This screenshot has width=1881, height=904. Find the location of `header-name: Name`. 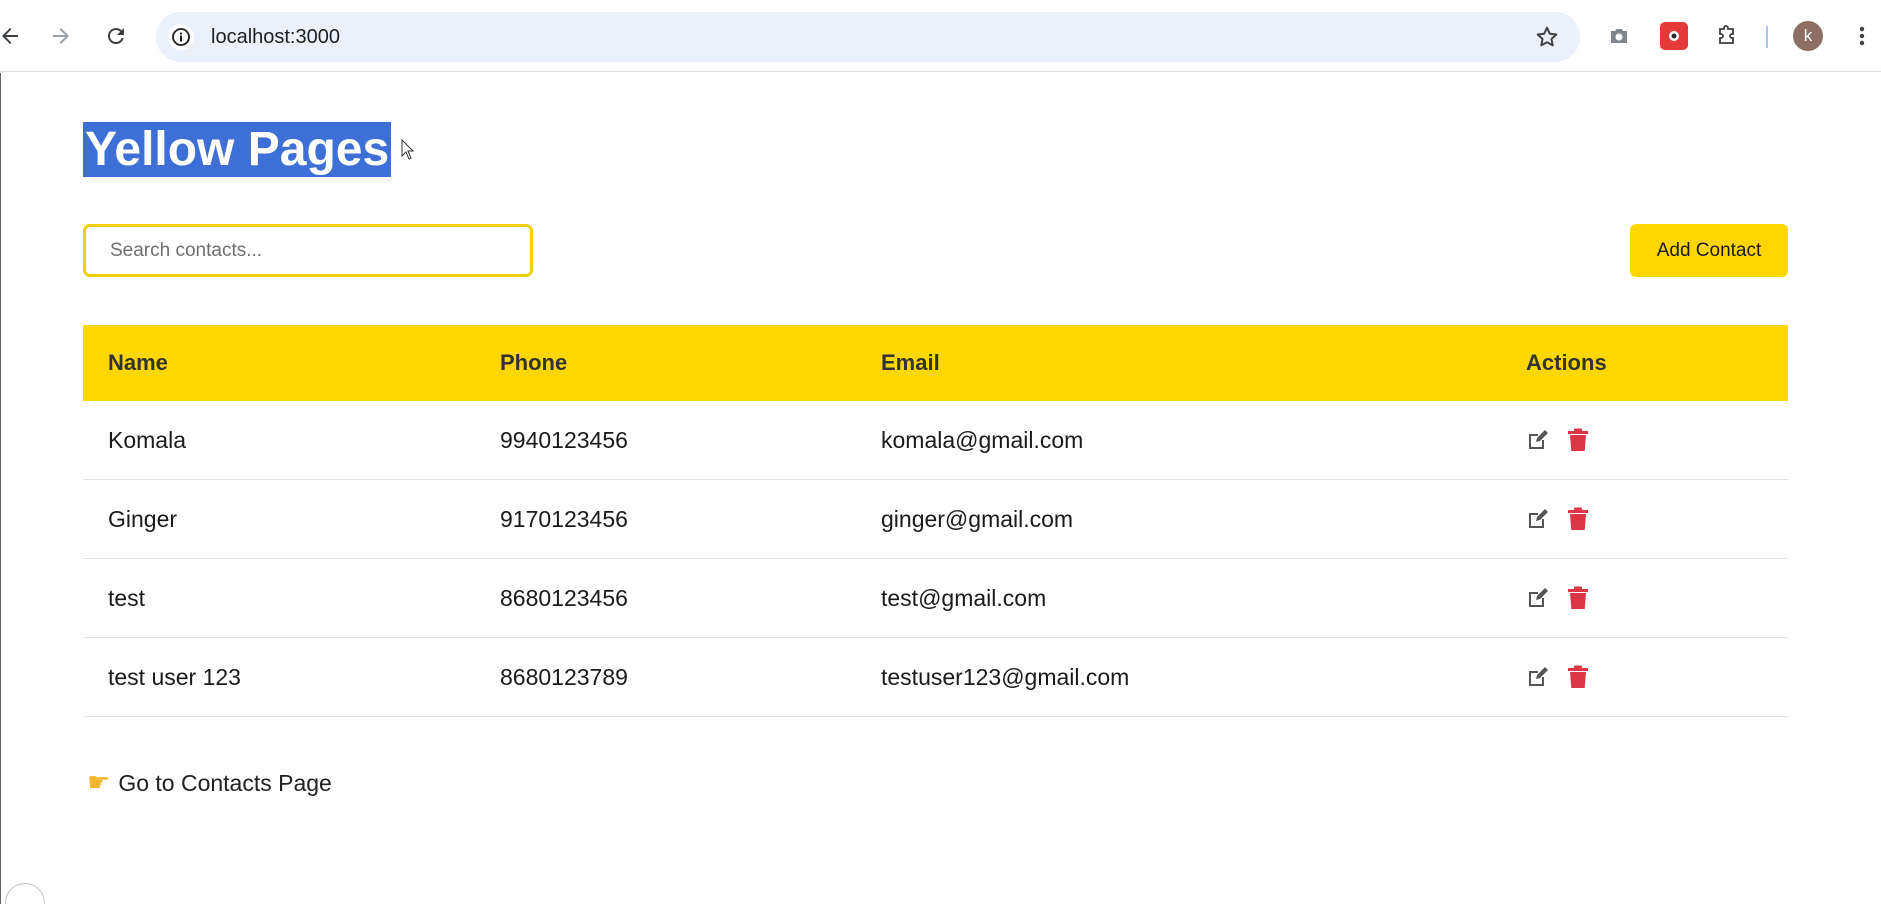

header-name: Name is located at coordinates (138, 362).